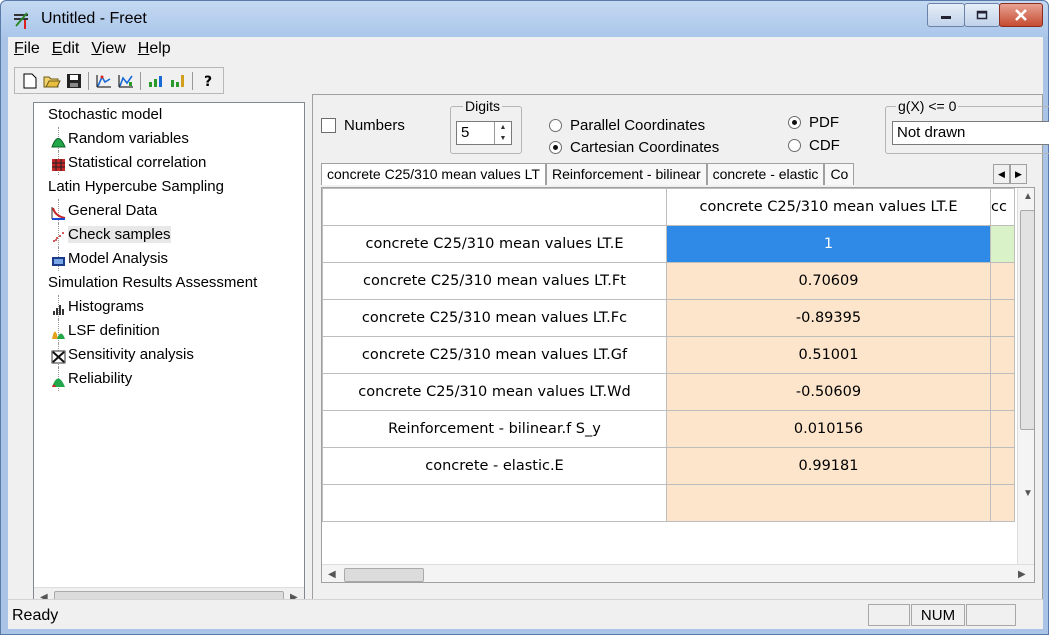  Describe the element at coordinates (328, 125) in the screenshot. I see `numbers-checkbox-box` at that location.